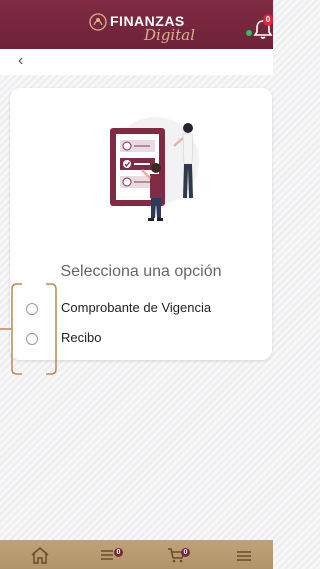 This screenshot has width=320, height=569. What do you see at coordinates (249, 33) in the screenshot?
I see `online-status-dot` at bounding box center [249, 33].